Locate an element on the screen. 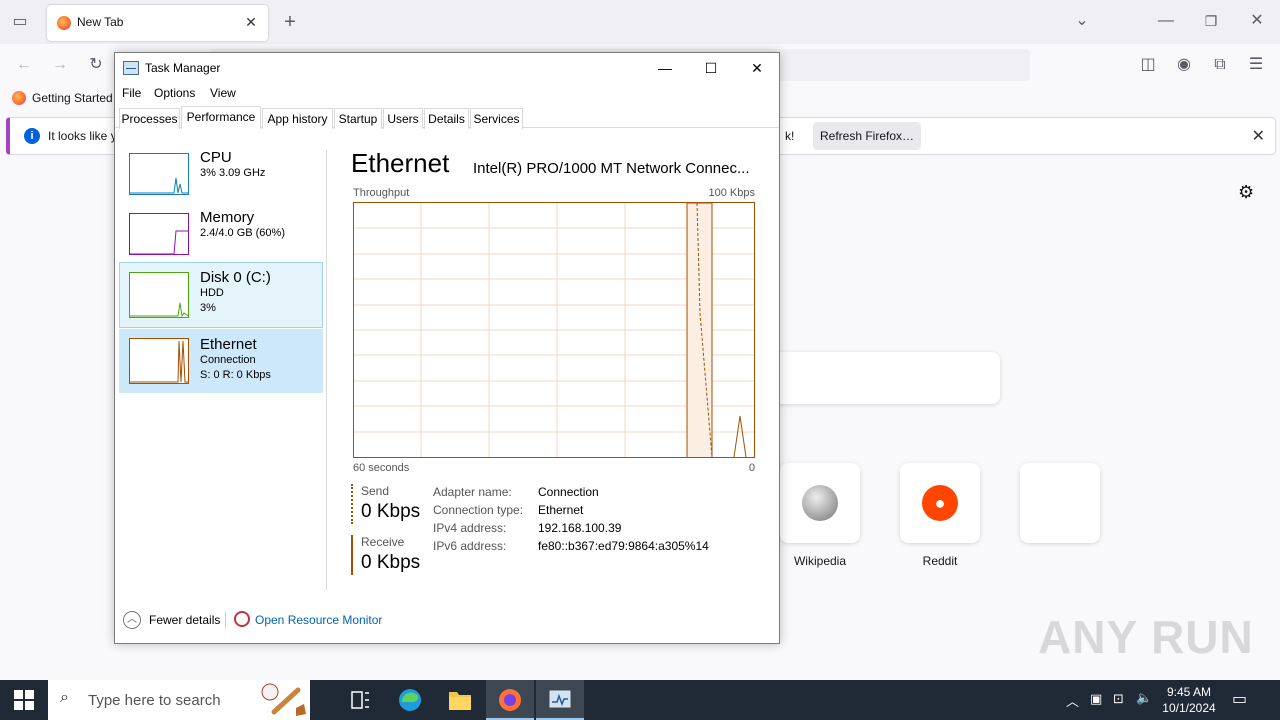 The width and height of the screenshot is (1280, 720). sidebar-divider is located at coordinates (326, 370).